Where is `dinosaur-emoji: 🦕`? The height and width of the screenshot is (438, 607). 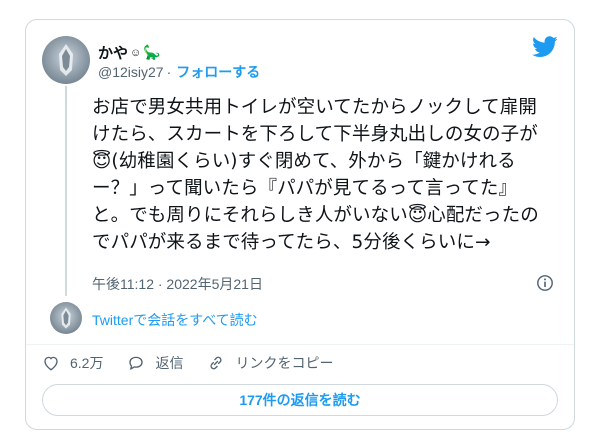 dinosaur-emoji: 🦕 is located at coordinates (152, 52).